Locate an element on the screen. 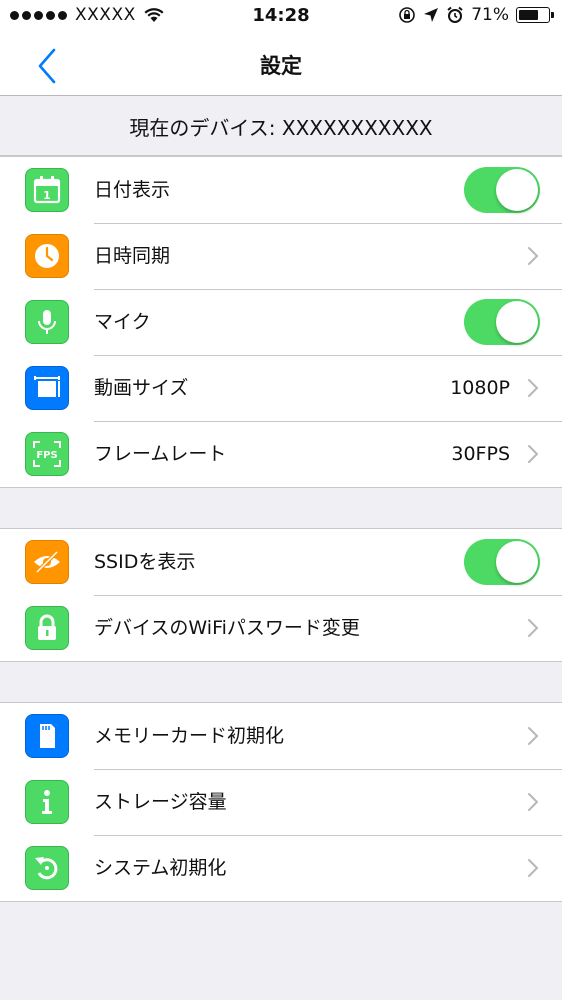 This screenshot has height=1000, width=562. current-device-label: 現在のデバイス: XXXXXXXXXXX is located at coordinates (281, 126).